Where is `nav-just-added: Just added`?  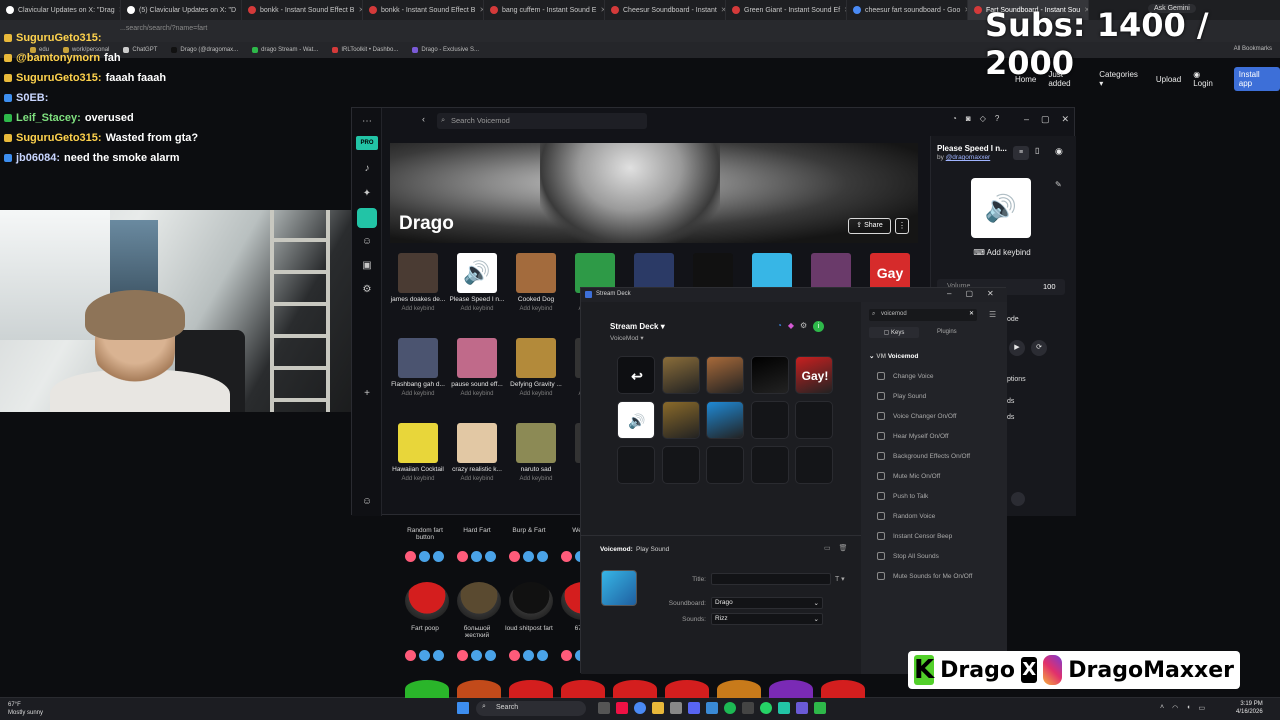
nav-just-added: Just added is located at coordinates (1067, 79).